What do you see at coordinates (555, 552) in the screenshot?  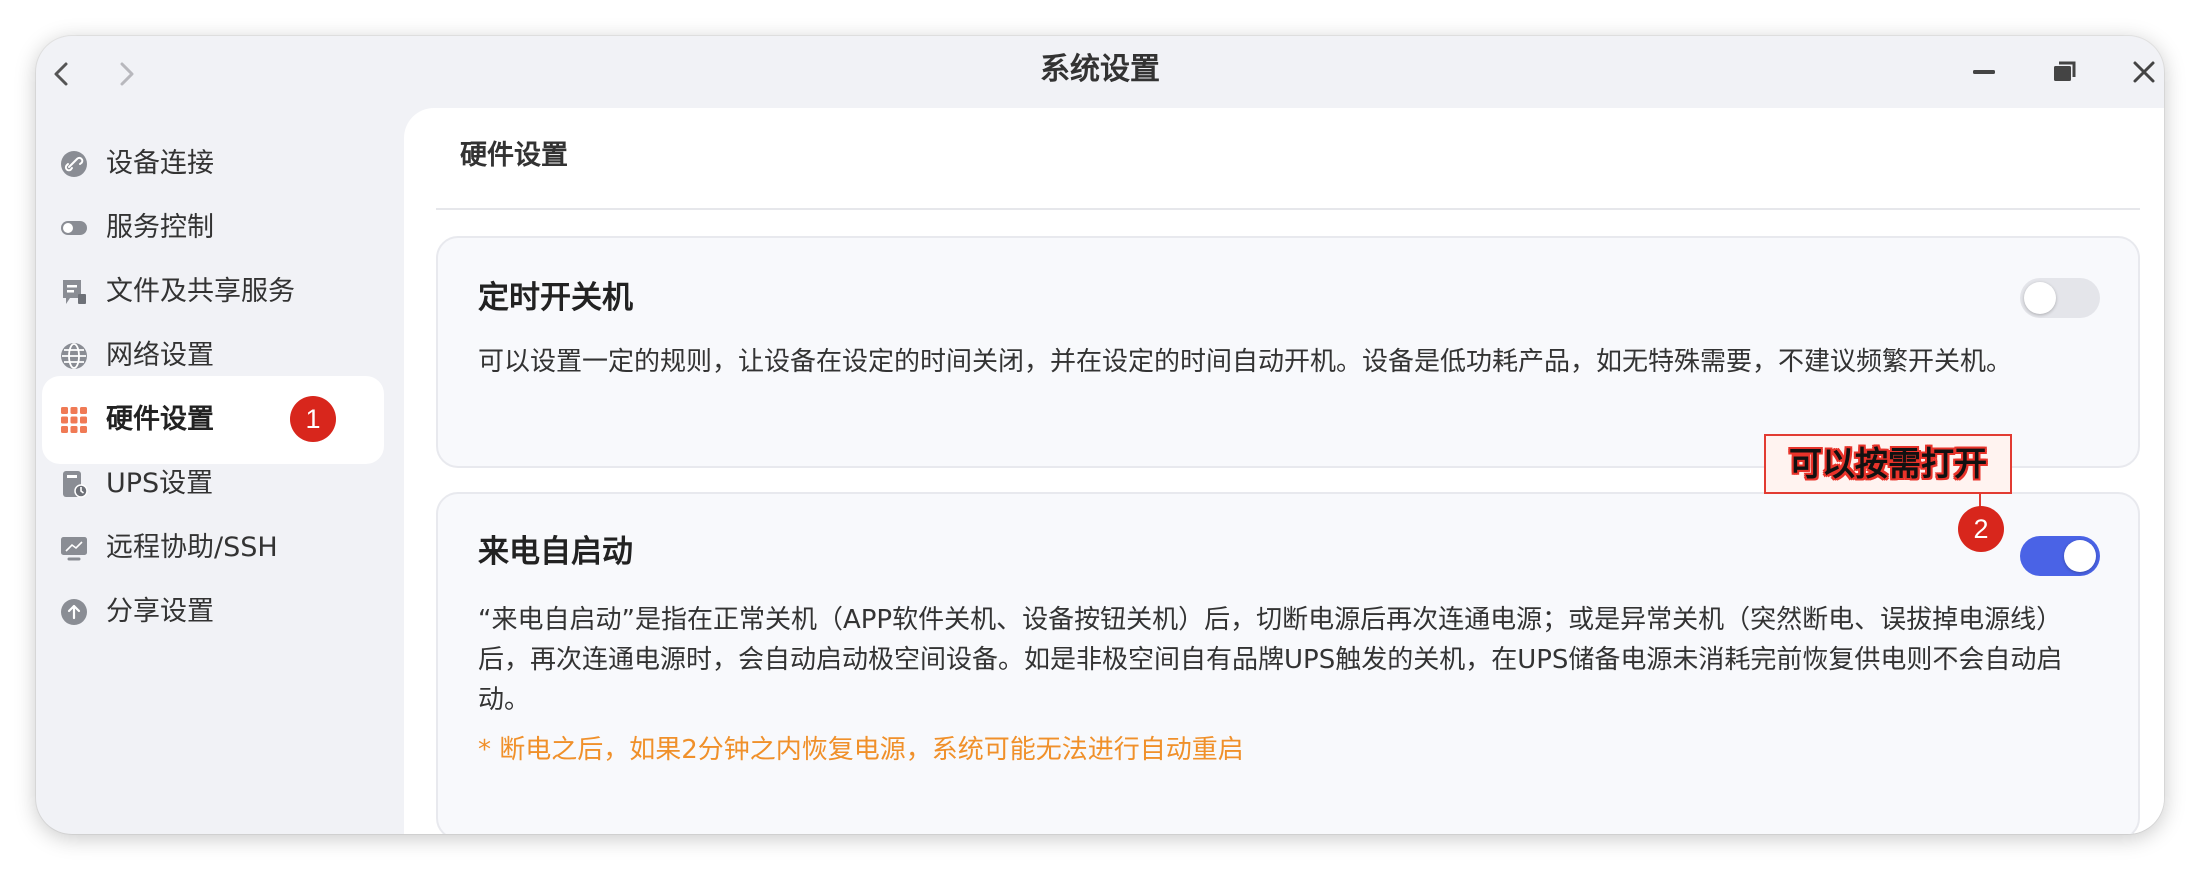 I see `card-title: 来电自启动` at bounding box center [555, 552].